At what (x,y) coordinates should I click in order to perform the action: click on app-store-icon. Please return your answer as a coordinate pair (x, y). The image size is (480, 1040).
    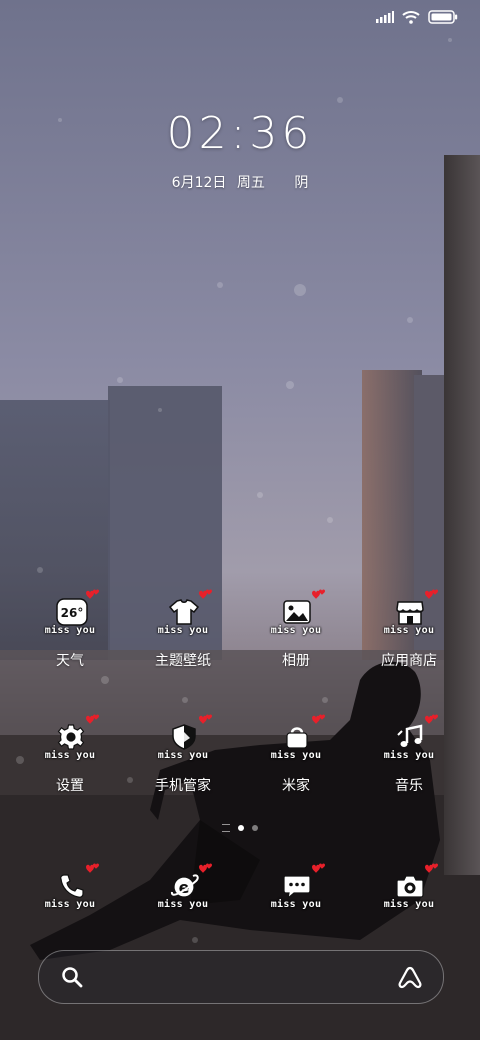
    Looking at the image, I should click on (410, 613).